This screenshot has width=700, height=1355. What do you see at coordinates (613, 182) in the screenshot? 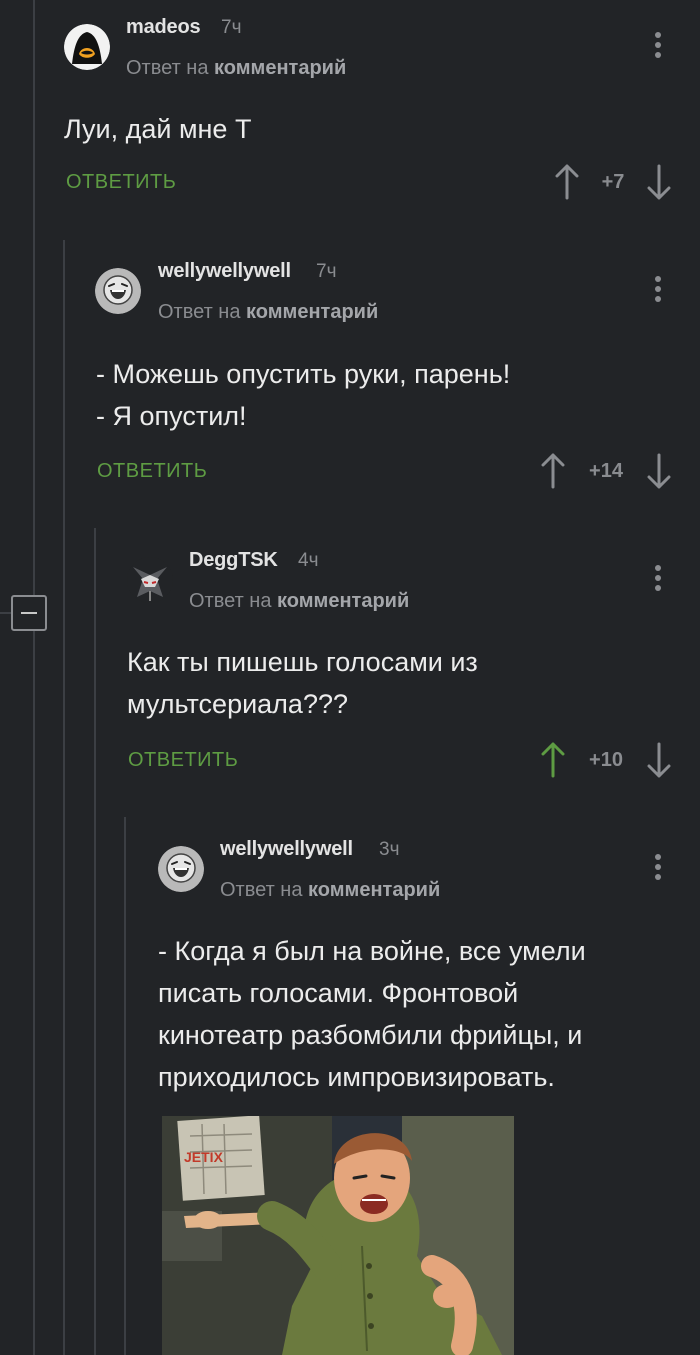
I see `rating-count: +7` at bounding box center [613, 182].